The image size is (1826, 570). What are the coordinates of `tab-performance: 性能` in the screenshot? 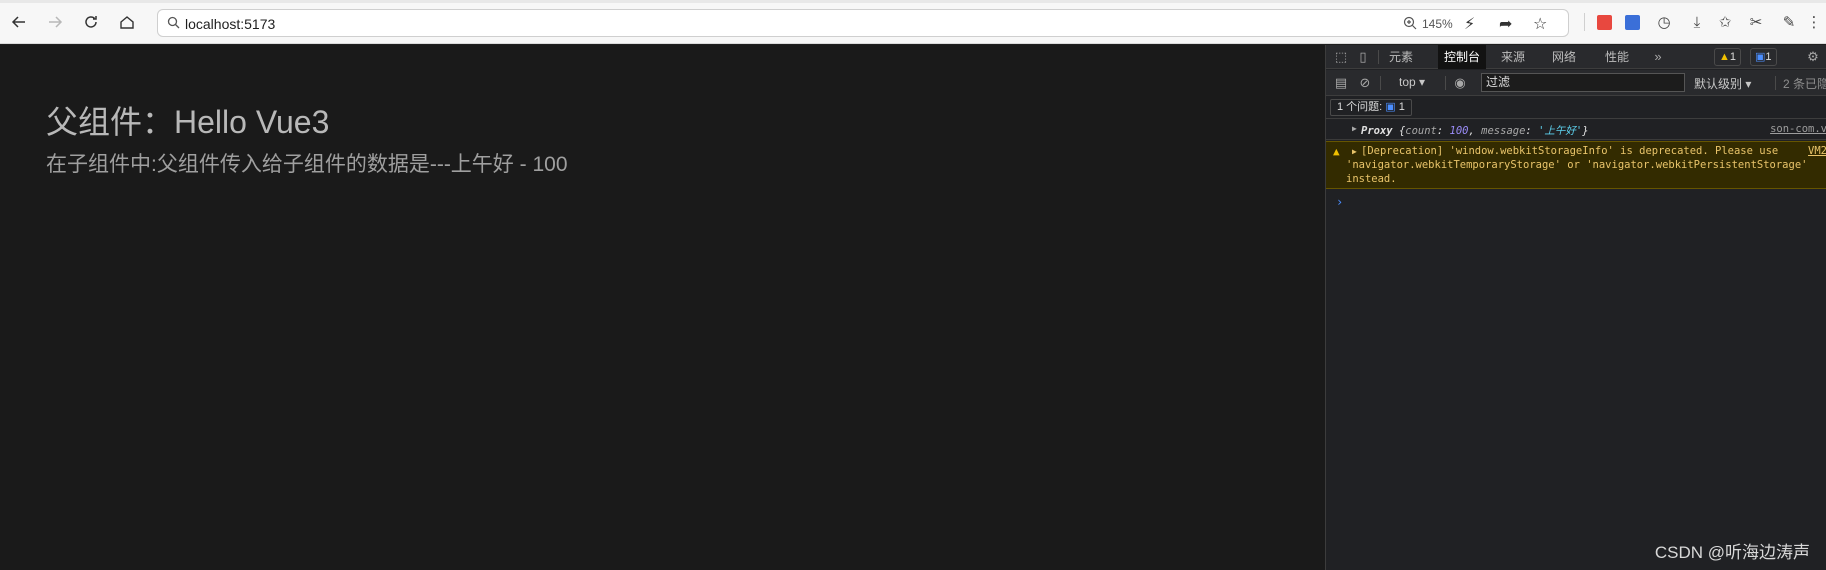 It's located at (1617, 57).